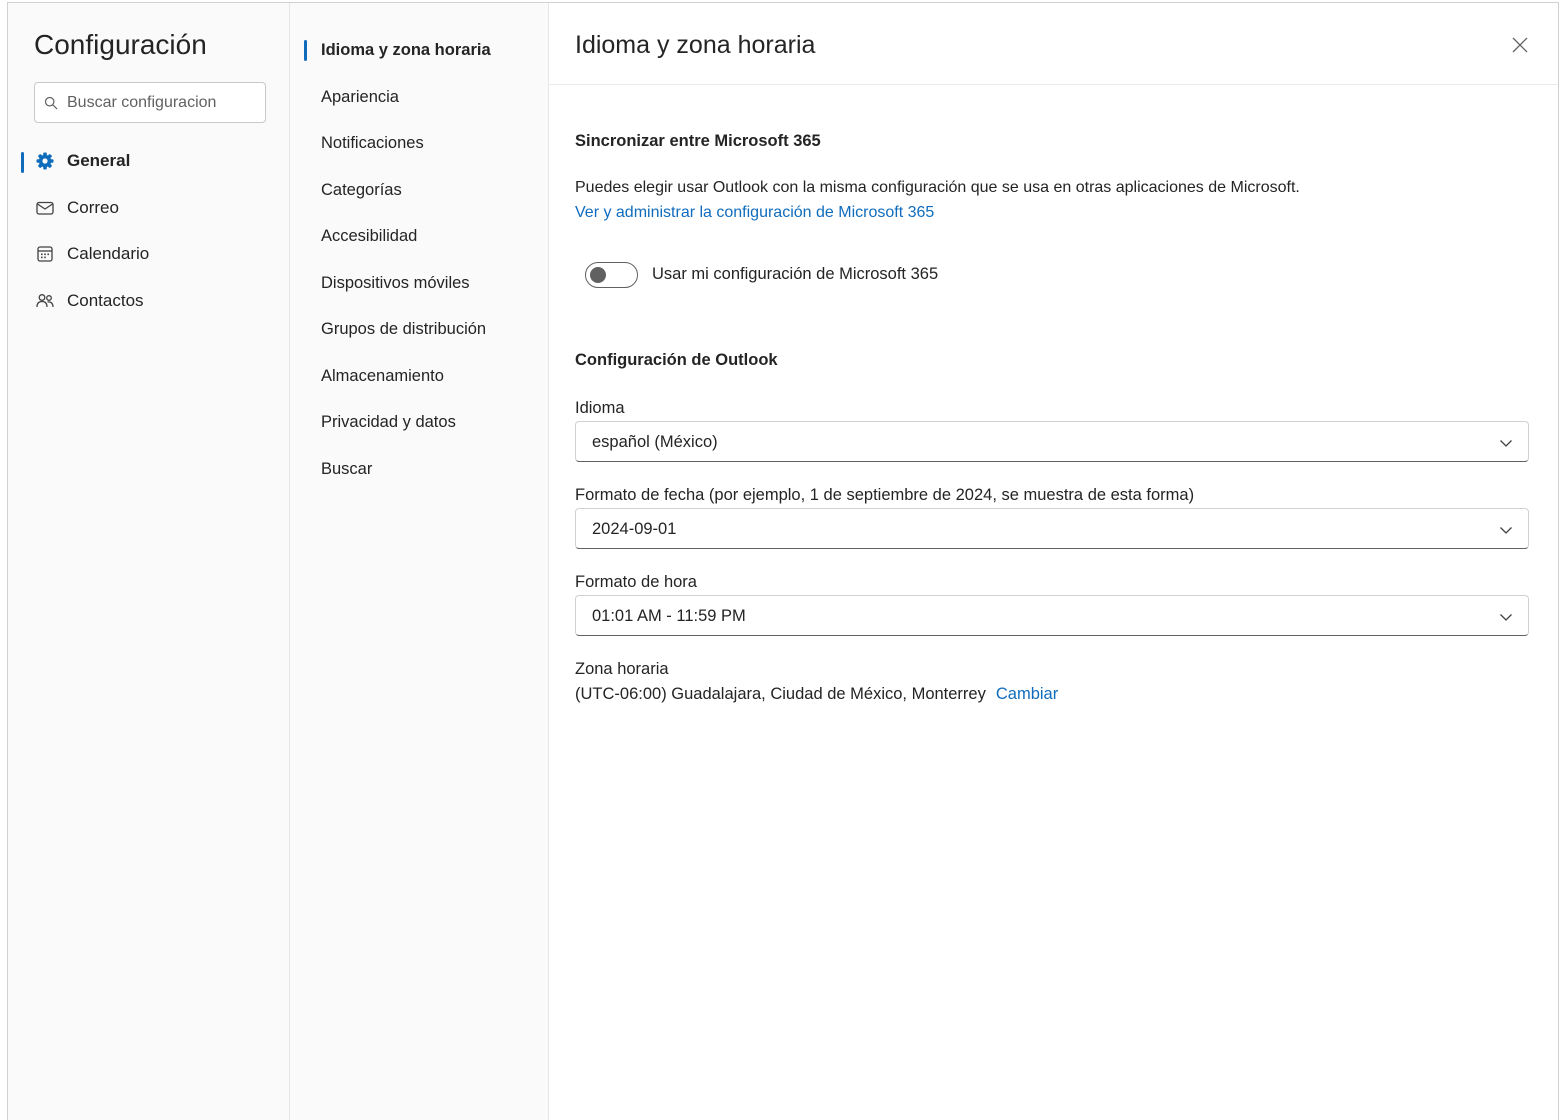 The image size is (1560, 1120). What do you see at coordinates (149, 301) in the screenshot?
I see `sidebar-item-contactos: Contactos` at bounding box center [149, 301].